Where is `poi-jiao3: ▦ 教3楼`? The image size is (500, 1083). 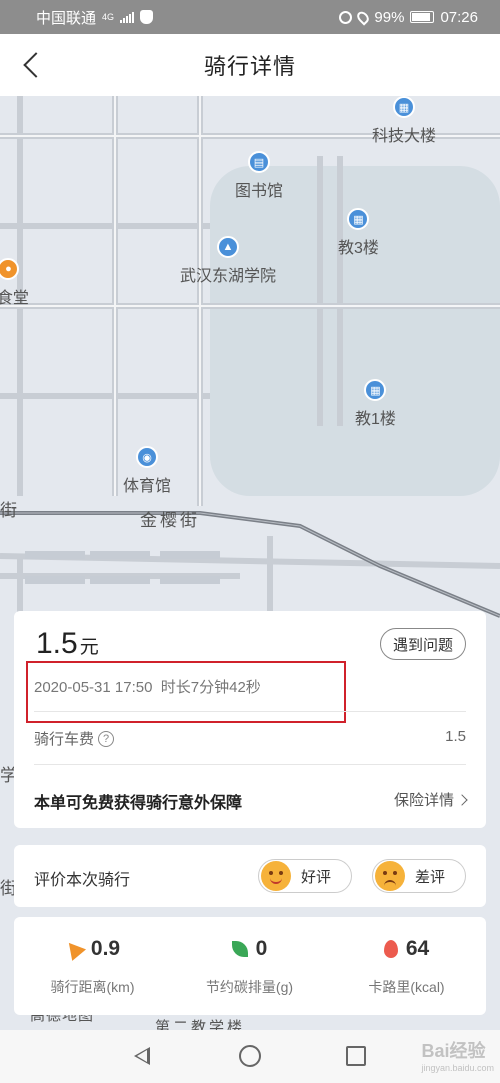 poi-jiao3: ▦ 教3楼 is located at coordinates (358, 233).